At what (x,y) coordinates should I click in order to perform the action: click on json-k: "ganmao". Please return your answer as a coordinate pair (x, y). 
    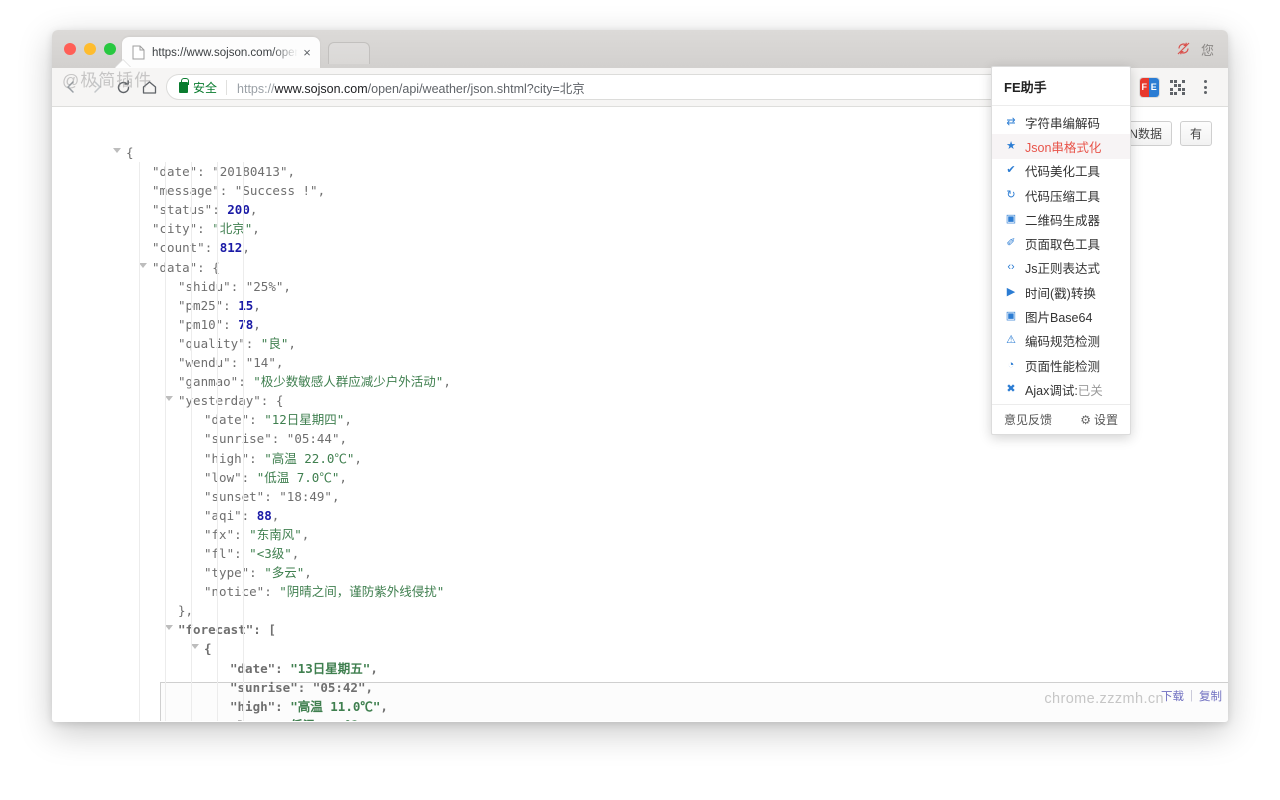
    Looking at the image, I should click on (208, 382).